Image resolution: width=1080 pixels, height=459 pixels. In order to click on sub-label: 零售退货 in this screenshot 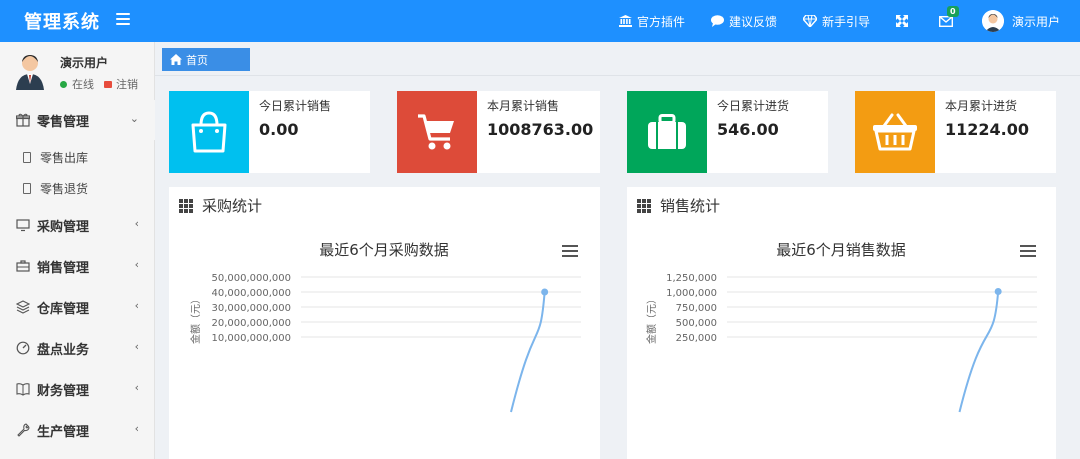, I will do `click(64, 189)`.